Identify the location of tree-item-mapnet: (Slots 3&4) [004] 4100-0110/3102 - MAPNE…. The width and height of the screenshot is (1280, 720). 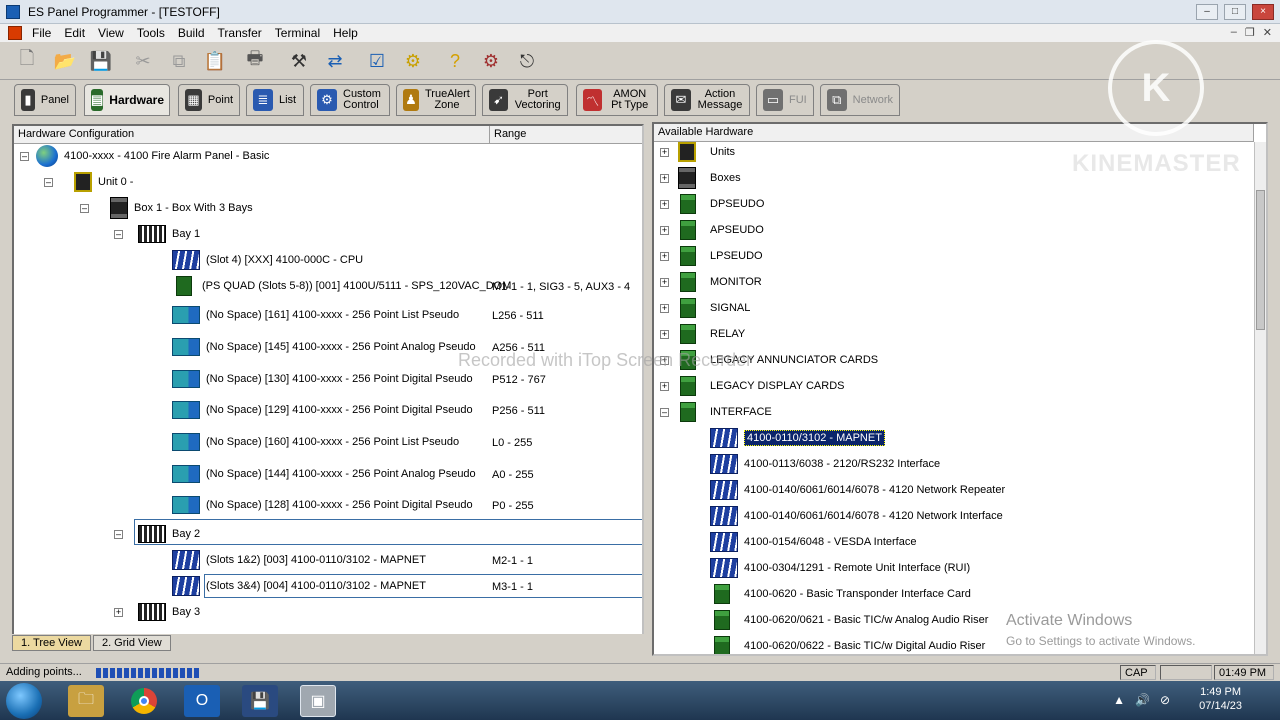
(299, 586).